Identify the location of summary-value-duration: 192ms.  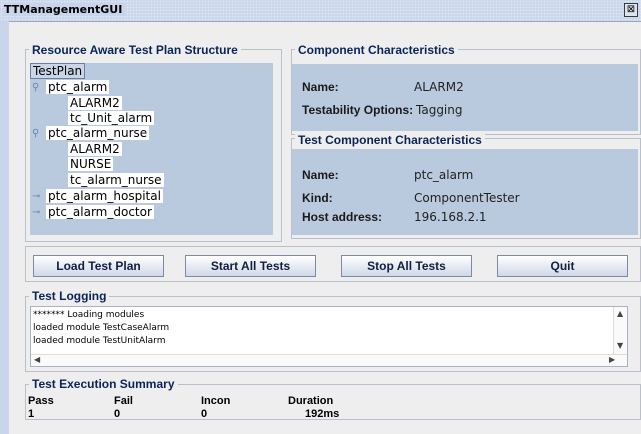
(322, 414).